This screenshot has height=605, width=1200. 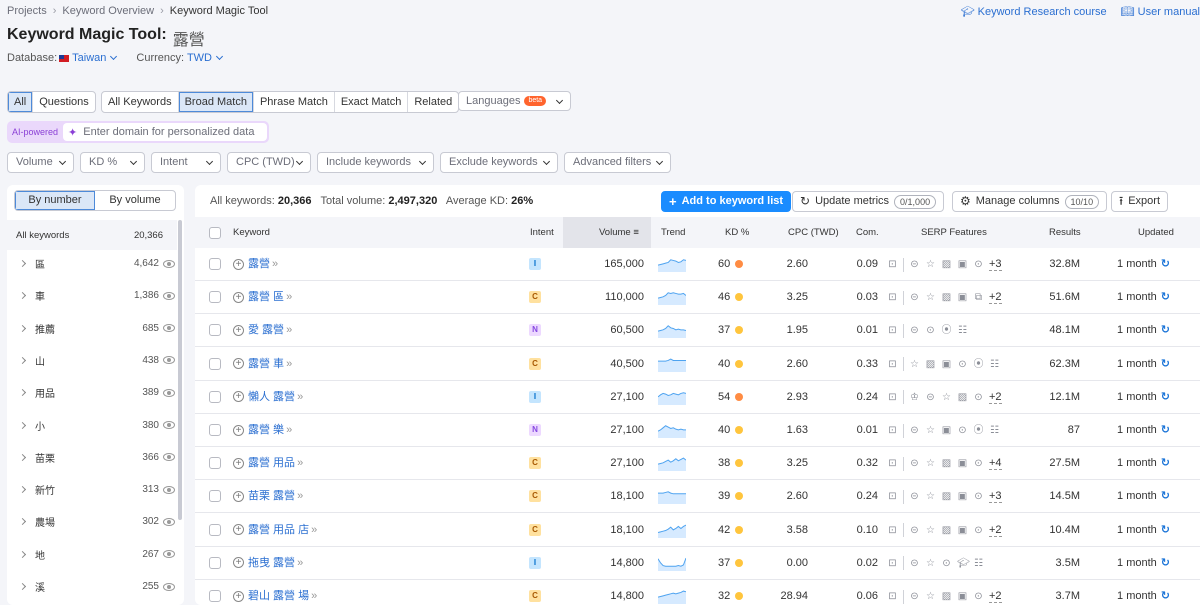 I want to click on col-updated: Updated, so click(x=1156, y=232).